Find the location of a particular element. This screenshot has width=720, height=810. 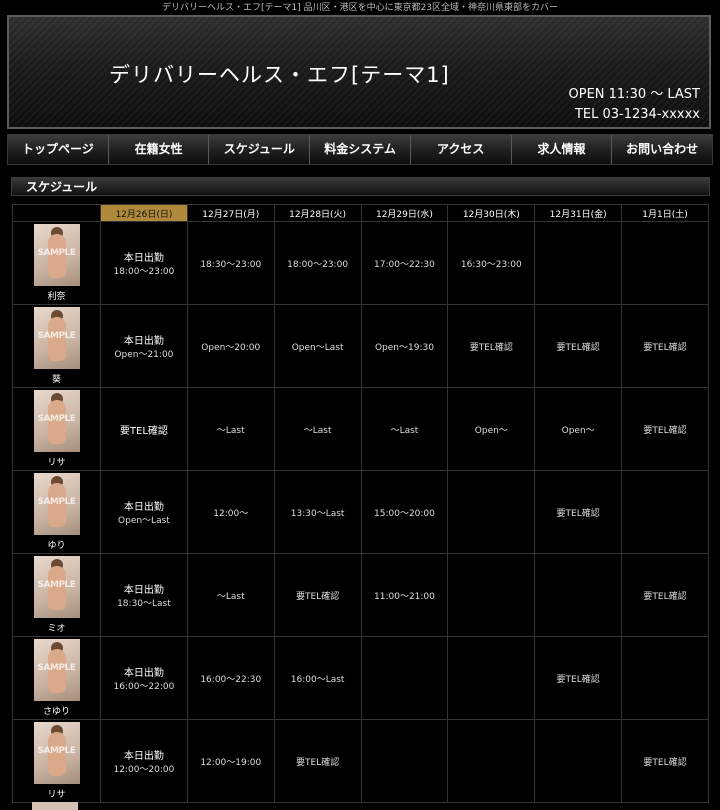

girl-cell: SAMPLE 利奈 is located at coordinates (56, 263).